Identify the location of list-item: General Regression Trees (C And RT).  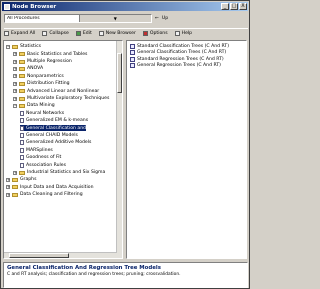
(175, 66).